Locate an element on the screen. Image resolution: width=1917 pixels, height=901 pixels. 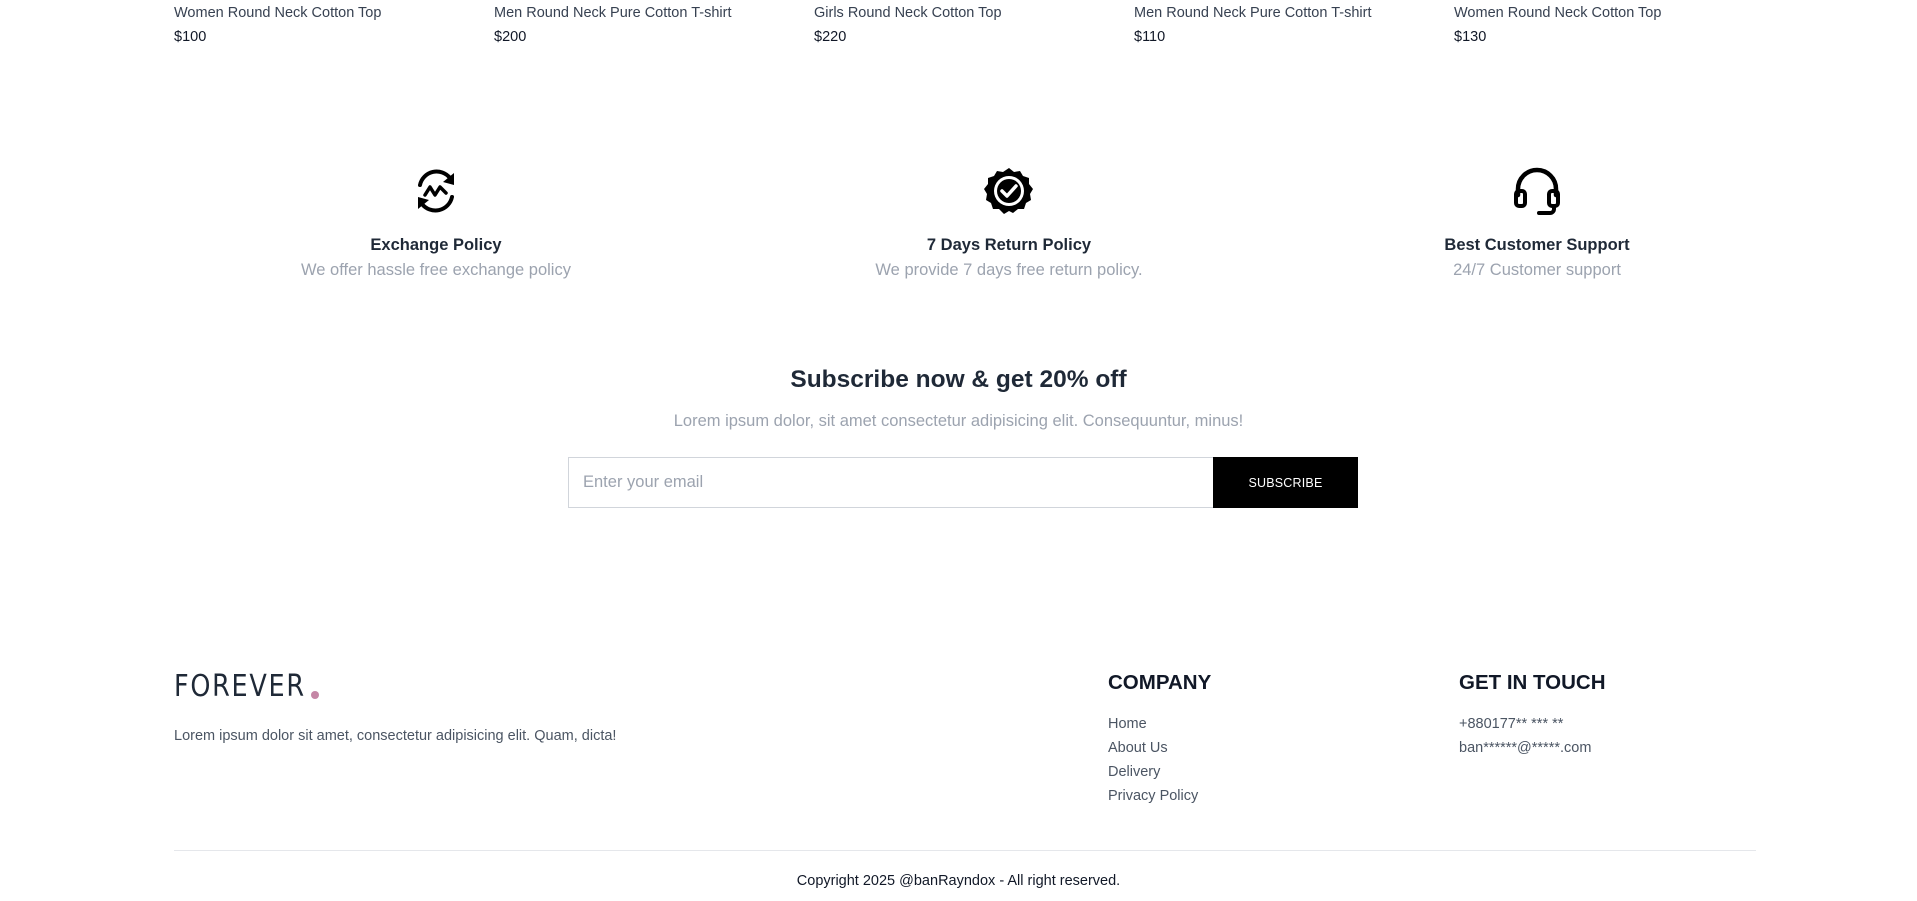
product-card: Girls Round Neck Cotton Top $220 is located at coordinates (964, 22).